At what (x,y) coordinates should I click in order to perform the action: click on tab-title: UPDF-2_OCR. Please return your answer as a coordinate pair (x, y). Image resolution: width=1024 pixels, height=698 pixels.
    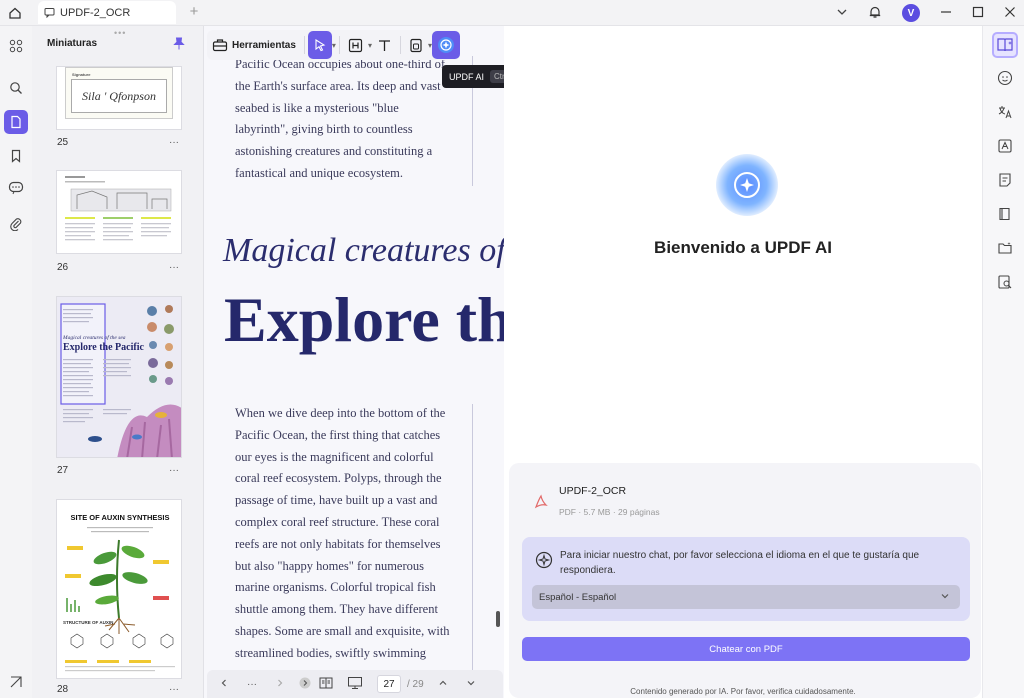
    Looking at the image, I should click on (95, 12).